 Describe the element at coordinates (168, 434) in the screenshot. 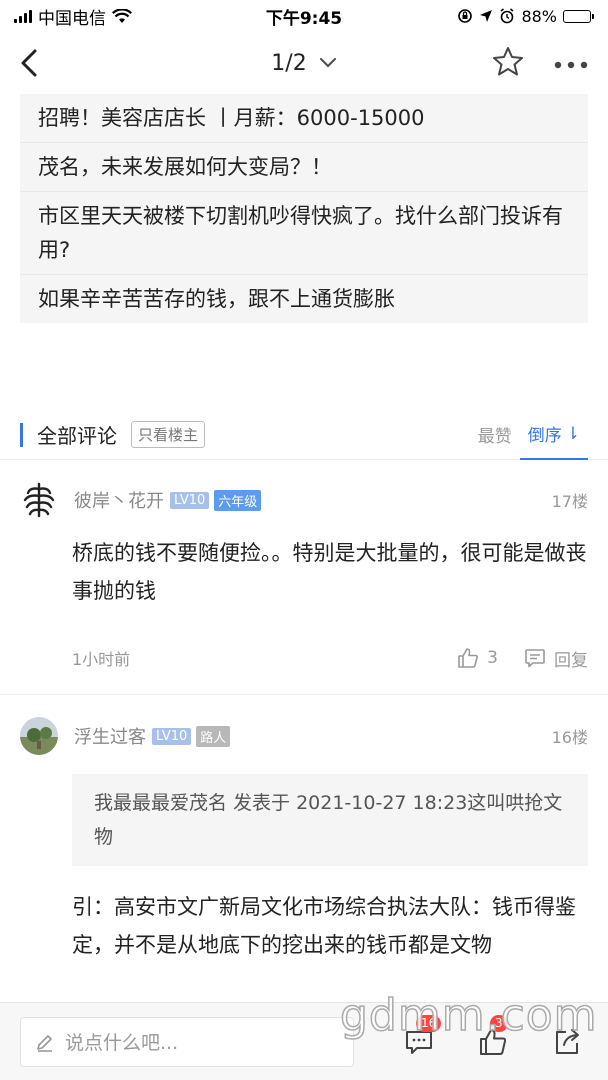

I see `only-op-button: 只看楼主` at that location.